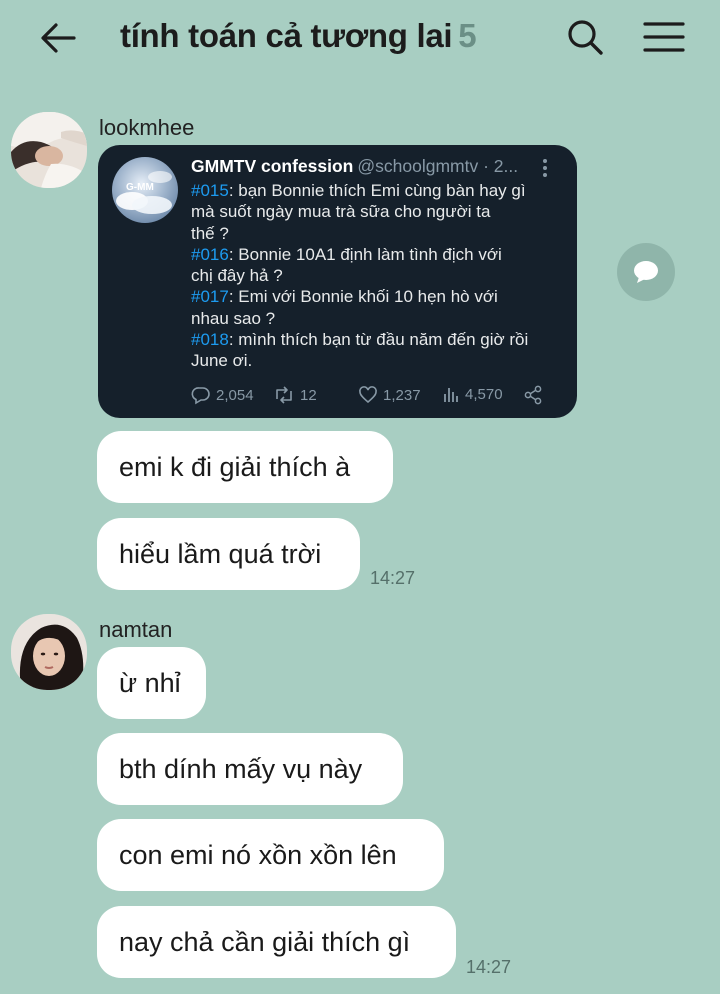 Image resolution: width=720 pixels, height=994 pixels. I want to click on chat-bubble-icon, so click(646, 272).